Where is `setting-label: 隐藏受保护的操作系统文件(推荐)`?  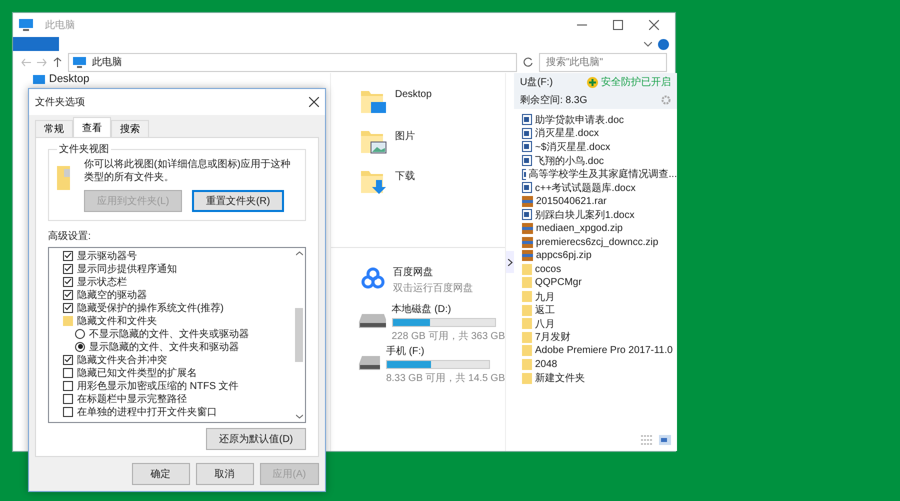
setting-label: 隐藏受保护的操作系统文件(推荐) is located at coordinates (150, 308).